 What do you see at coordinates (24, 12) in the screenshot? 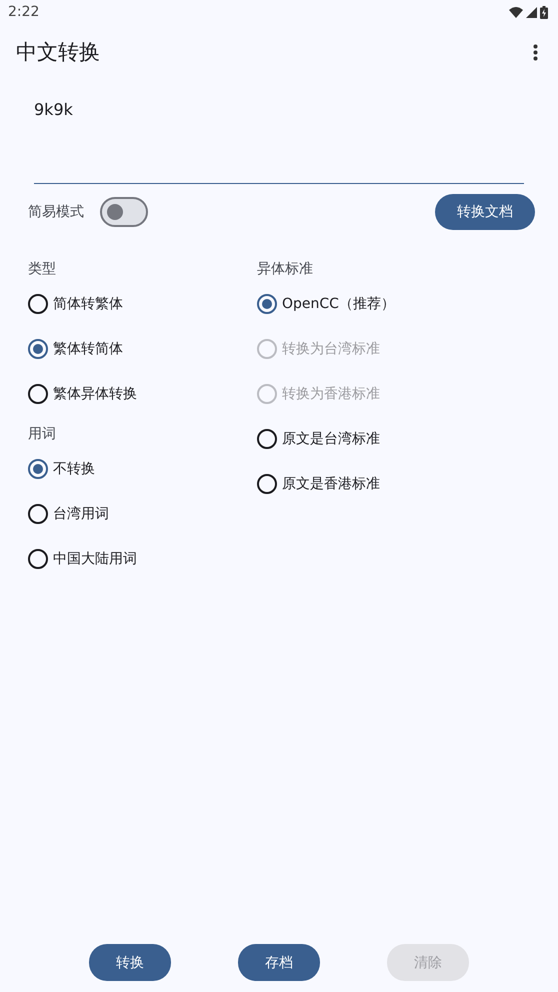
I see `status-time: 2:22` at bounding box center [24, 12].